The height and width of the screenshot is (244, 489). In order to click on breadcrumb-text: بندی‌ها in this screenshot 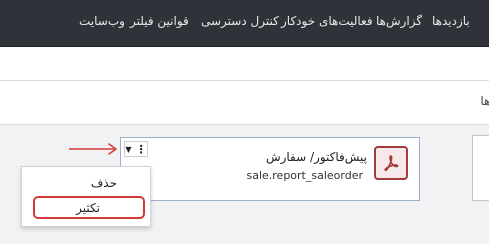, I will do `click(484, 101)`.